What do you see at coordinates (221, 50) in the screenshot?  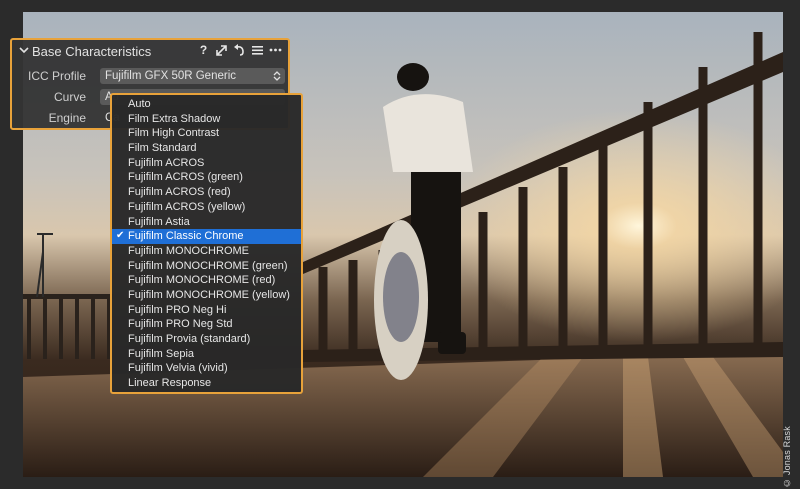 I see `expand-icon` at bounding box center [221, 50].